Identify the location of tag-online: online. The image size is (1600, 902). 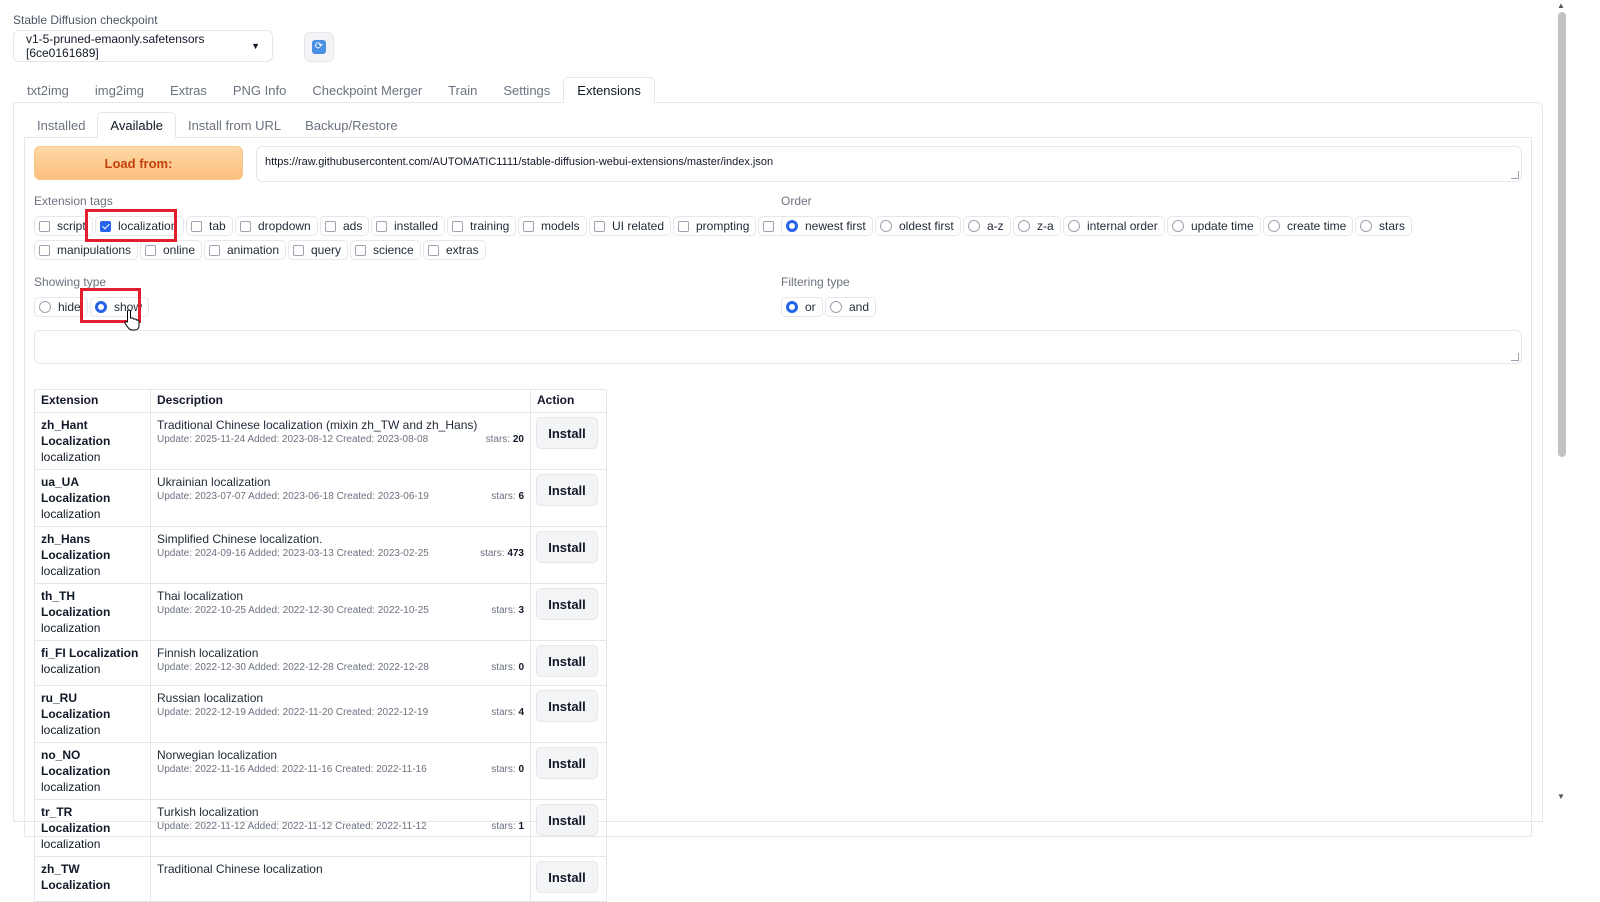
(171, 250).